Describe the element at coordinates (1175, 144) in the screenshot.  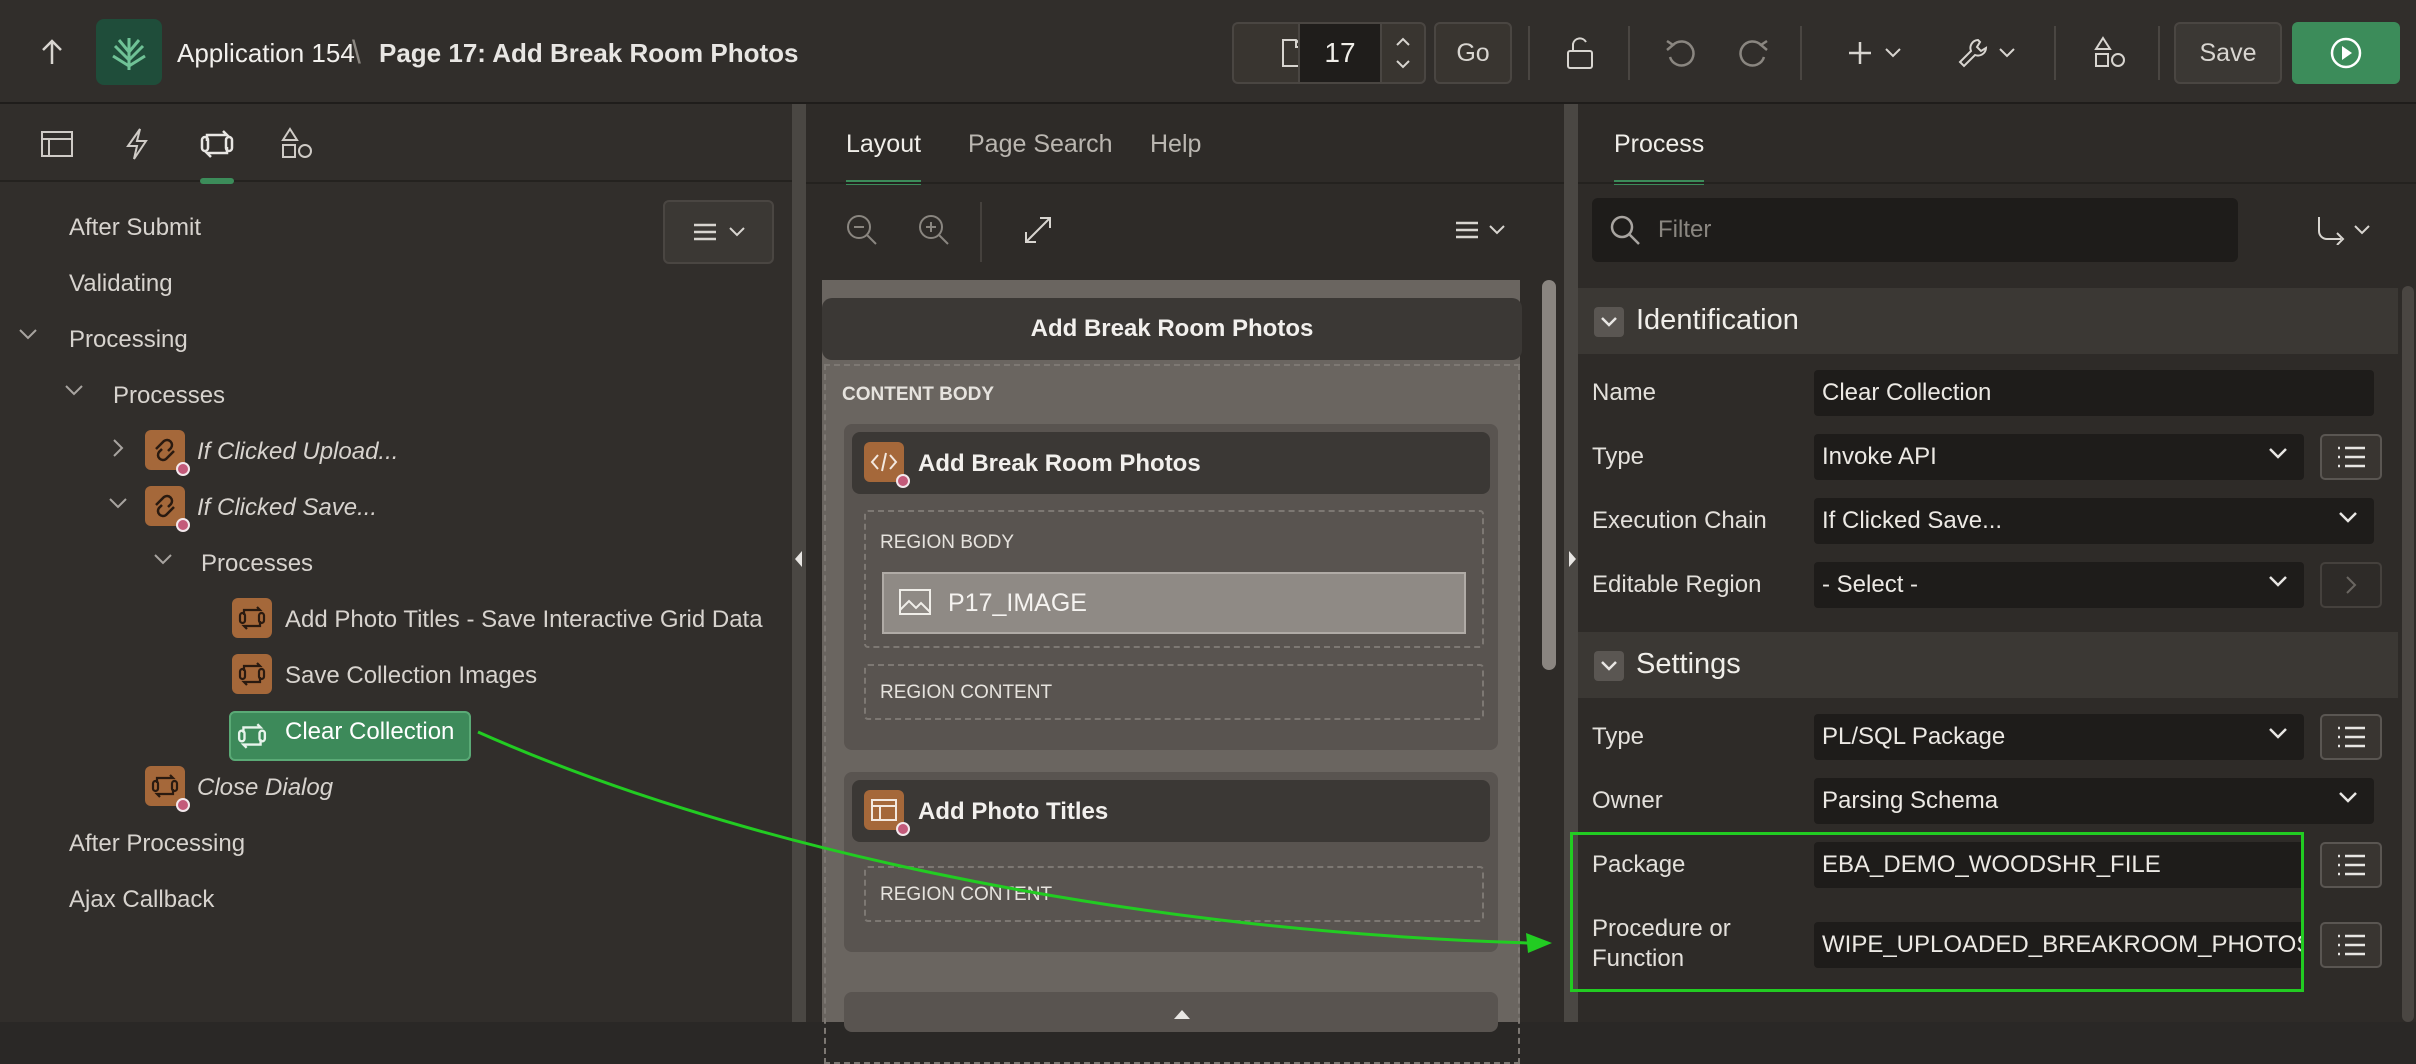
I see `tab-help: Help` at that location.